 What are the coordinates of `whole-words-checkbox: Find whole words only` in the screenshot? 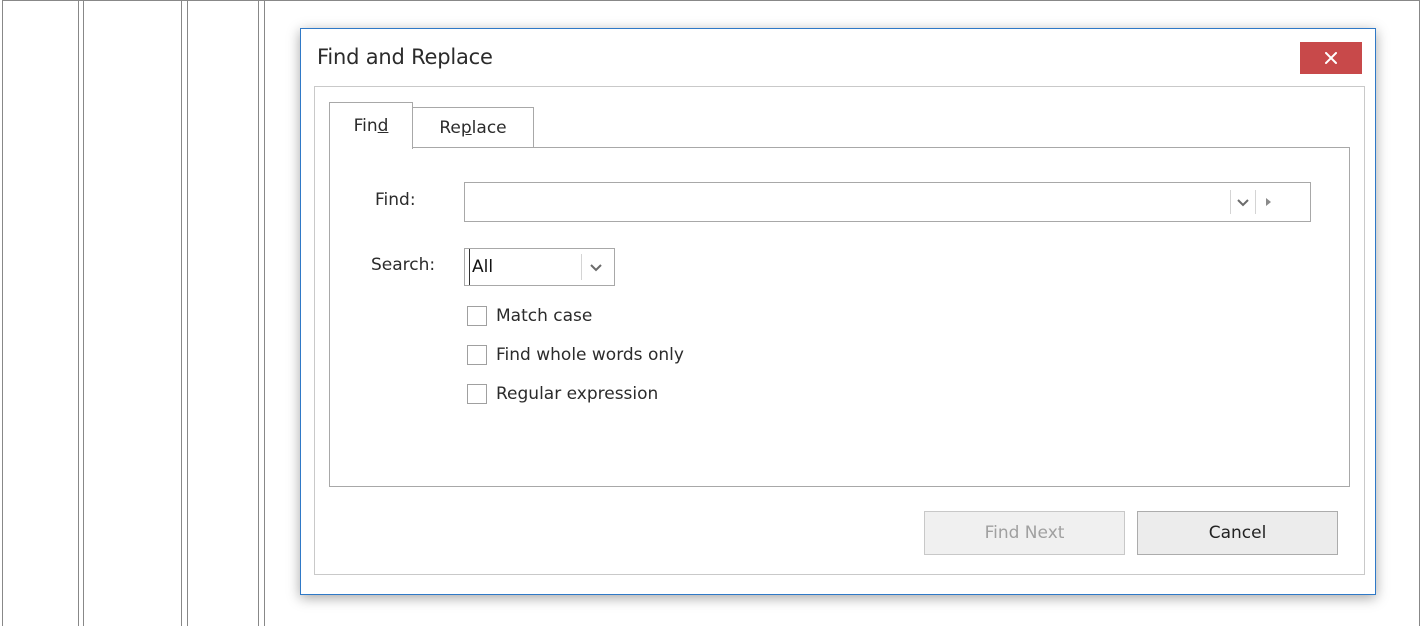 It's located at (575, 355).